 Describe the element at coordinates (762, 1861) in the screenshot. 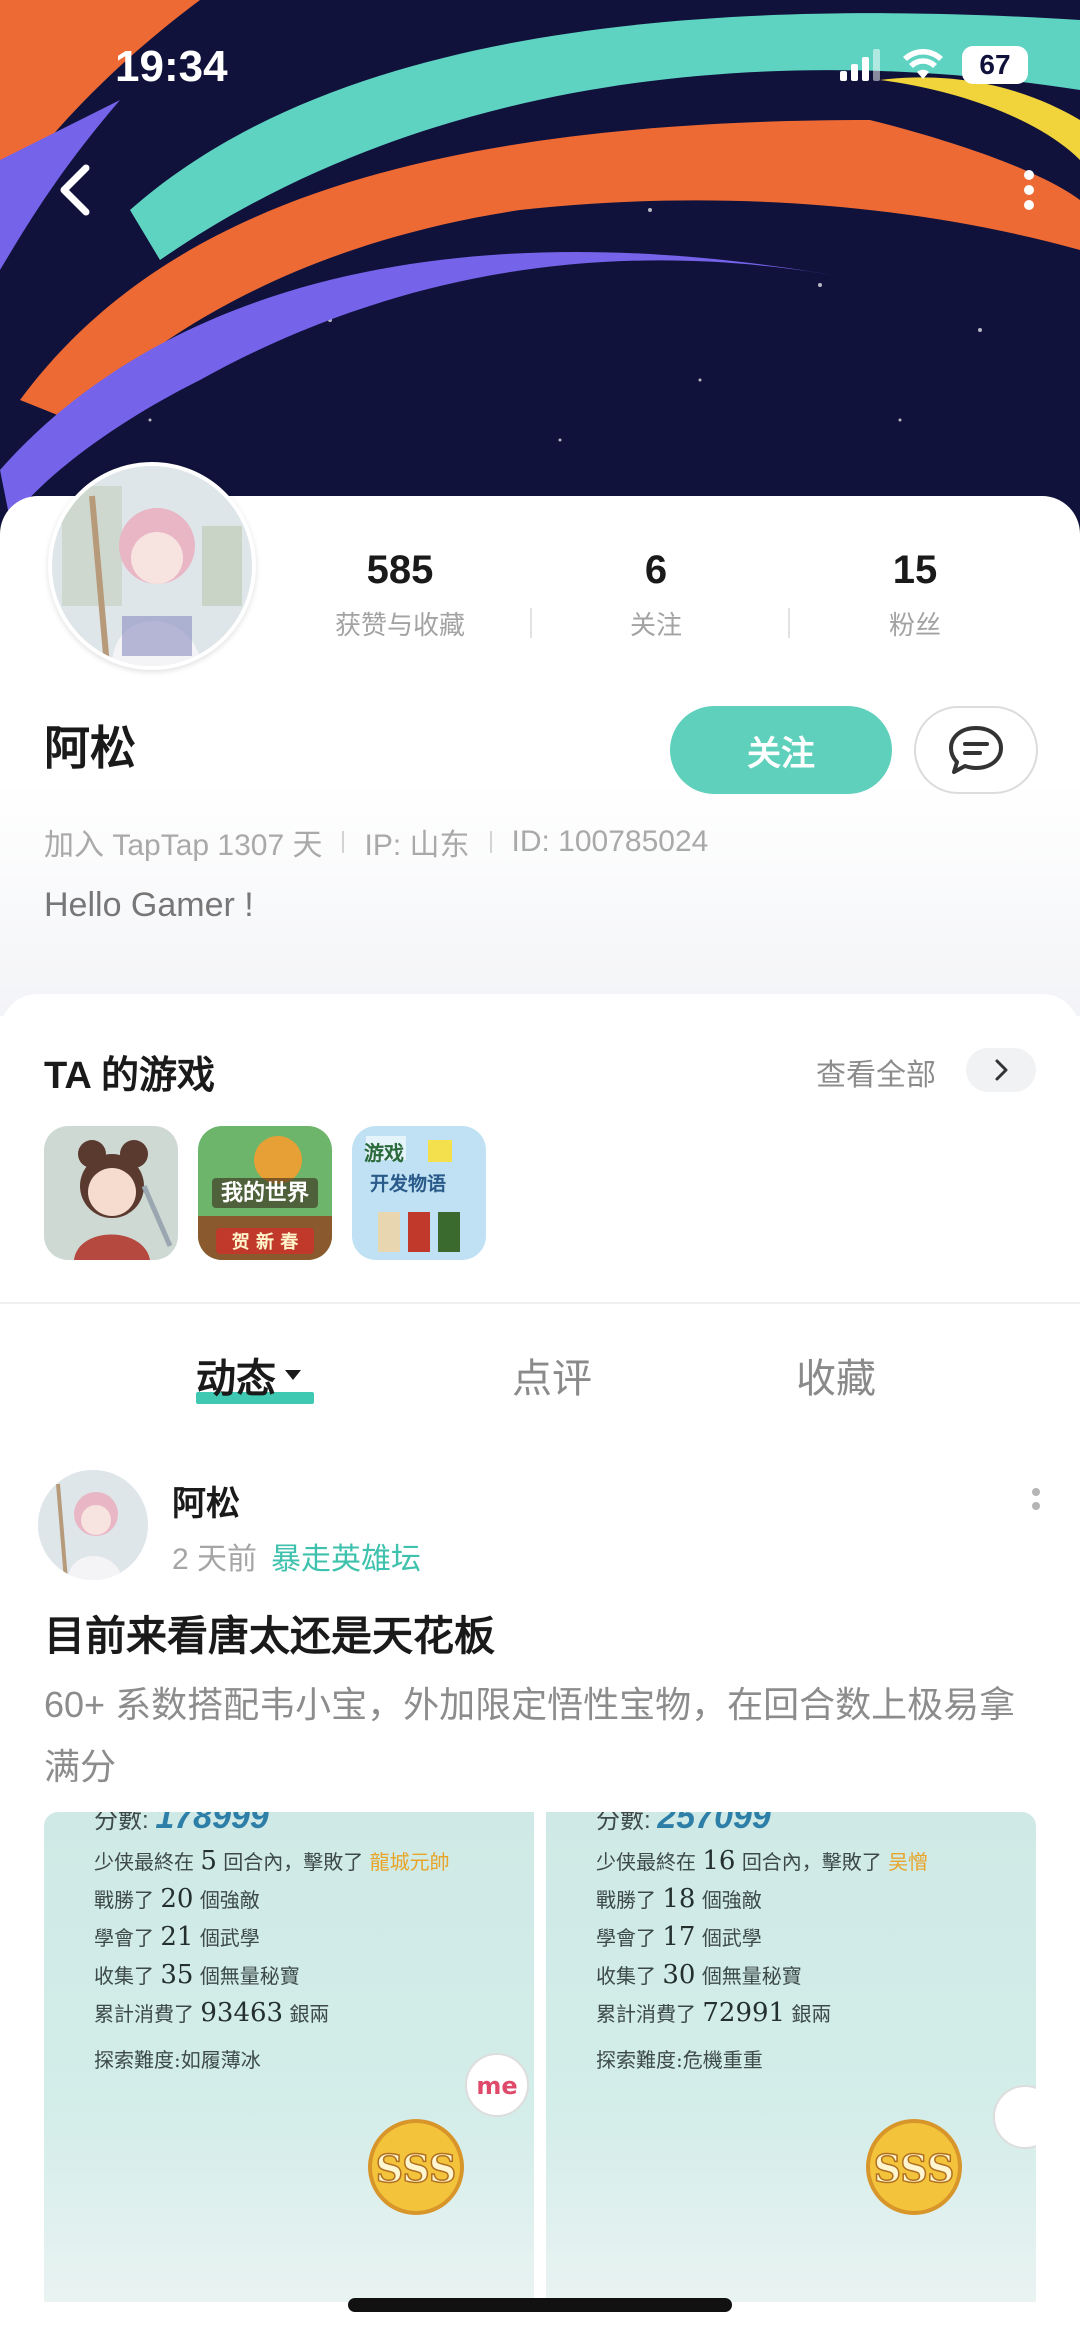

I see `shot-line-rounds: 少侠最終在 16 回合內，擊敗了 吴憎` at that location.